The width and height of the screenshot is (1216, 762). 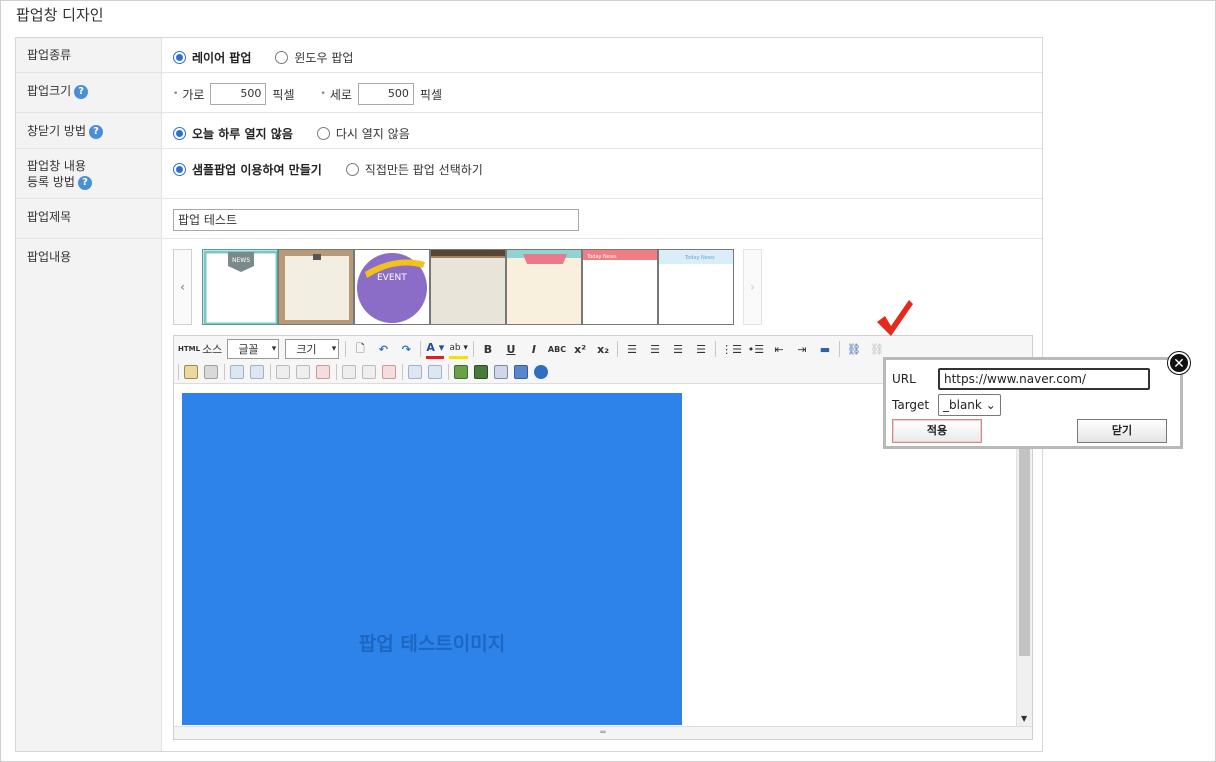 I want to click on sample-popup-radio, so click(x=179, y=169).